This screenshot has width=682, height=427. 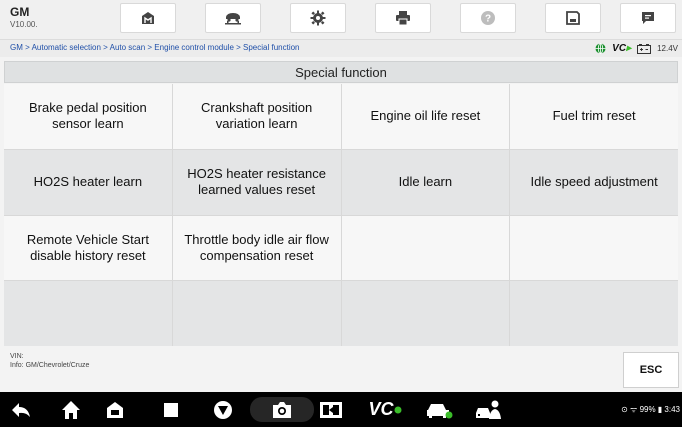 I want to click on function-crankshaft-position-variation-learn: Crankshaft position variation learn, so click(x=256, y=116).